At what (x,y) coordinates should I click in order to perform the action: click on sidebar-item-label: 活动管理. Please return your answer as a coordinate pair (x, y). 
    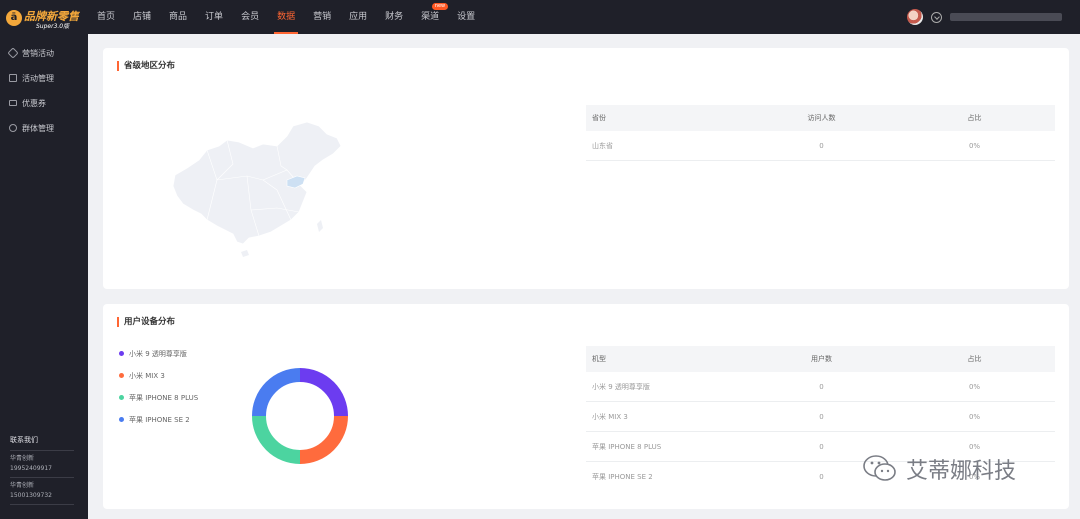
    Looking at the image, I should click on (38, 78).